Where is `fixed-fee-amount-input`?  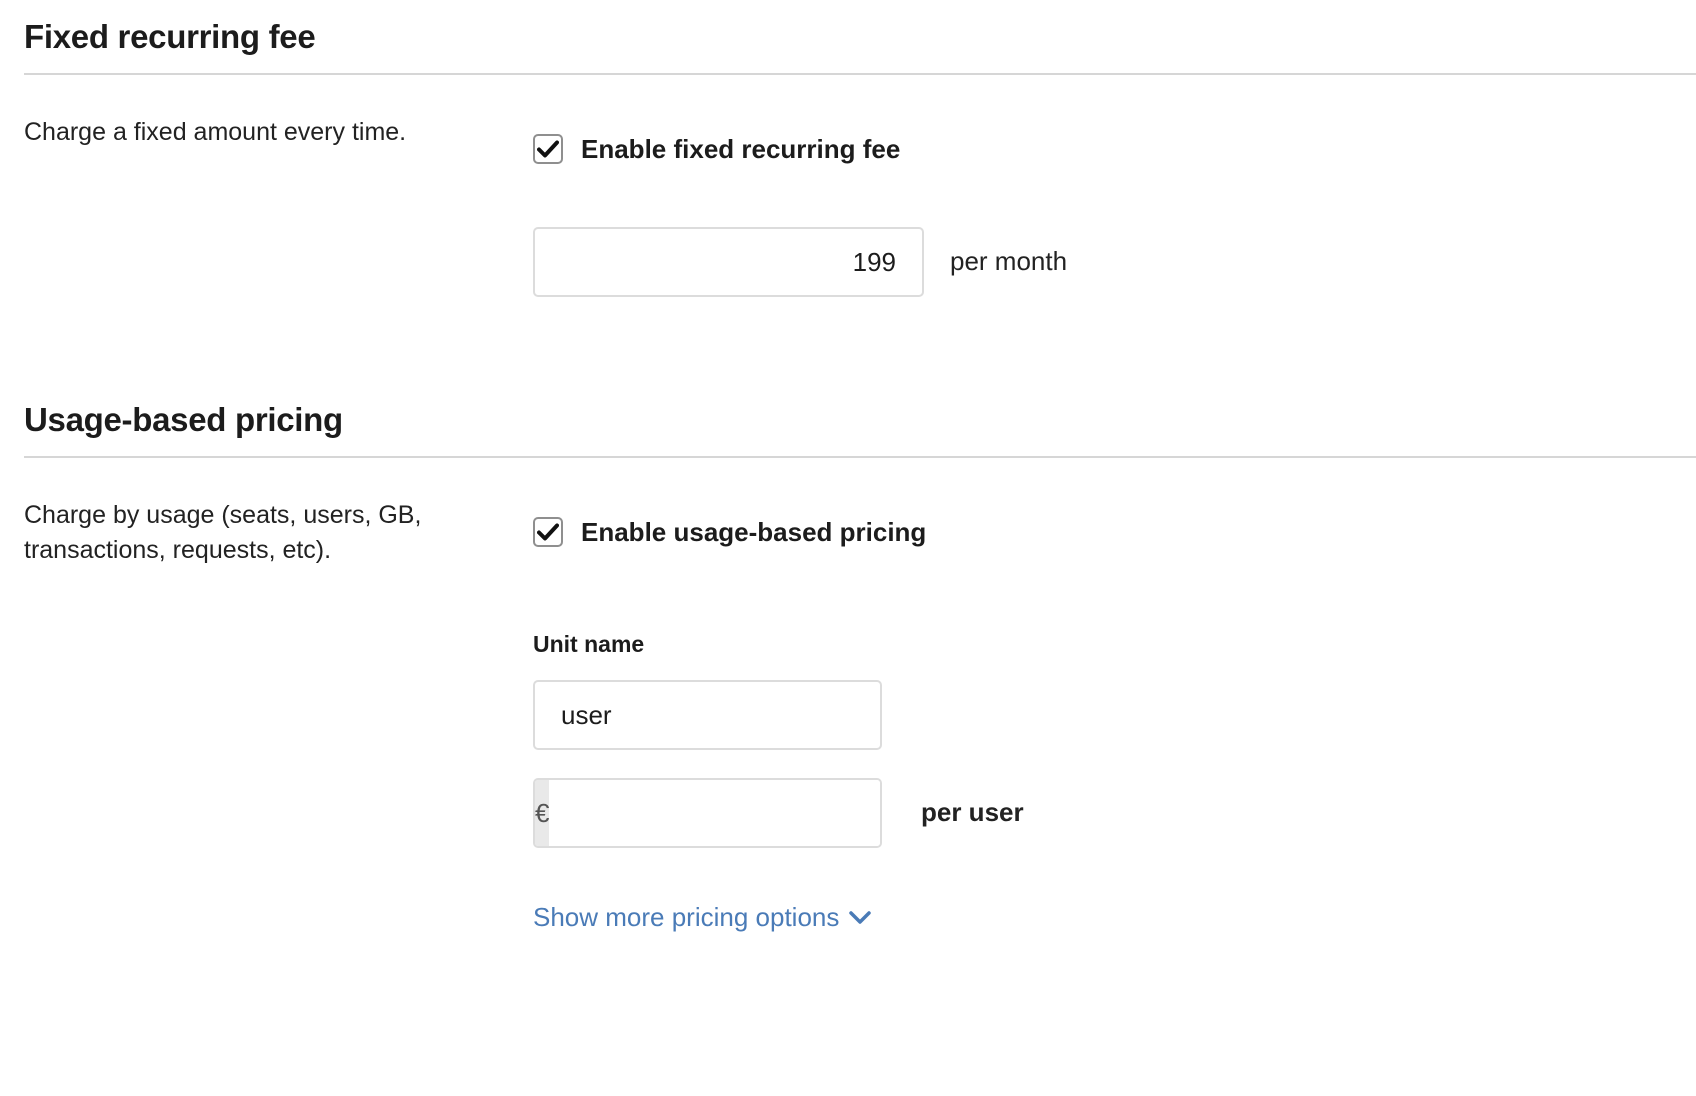 fixed-fee-amount-input is located at coordinates (728, 262).